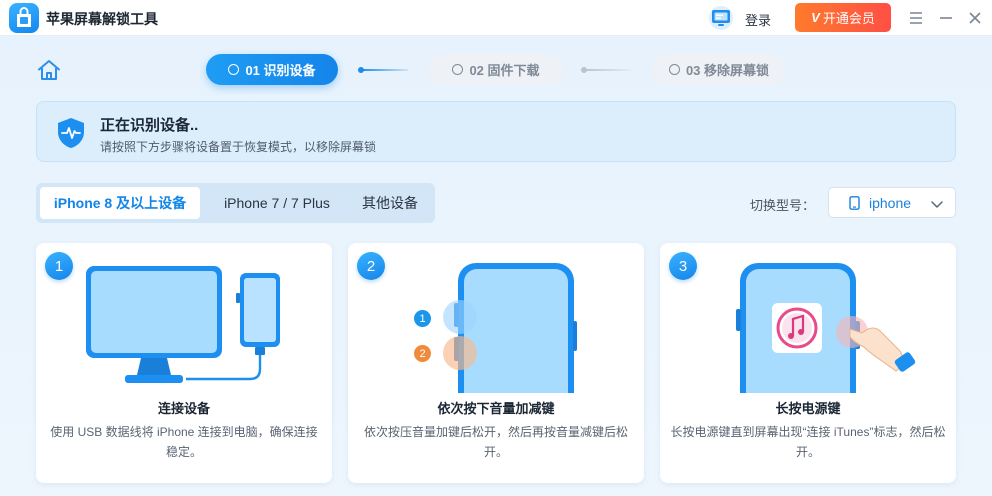 The image size is (992, 496). What do you see at coordinates (975, 18) in the screenshot?
I see `close-icon` at bounding box center [975, 18].